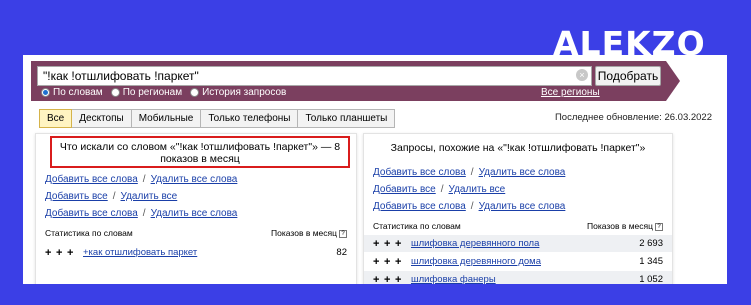  I want to click on tab-tablets: Только планшеты, so click(347, 118).